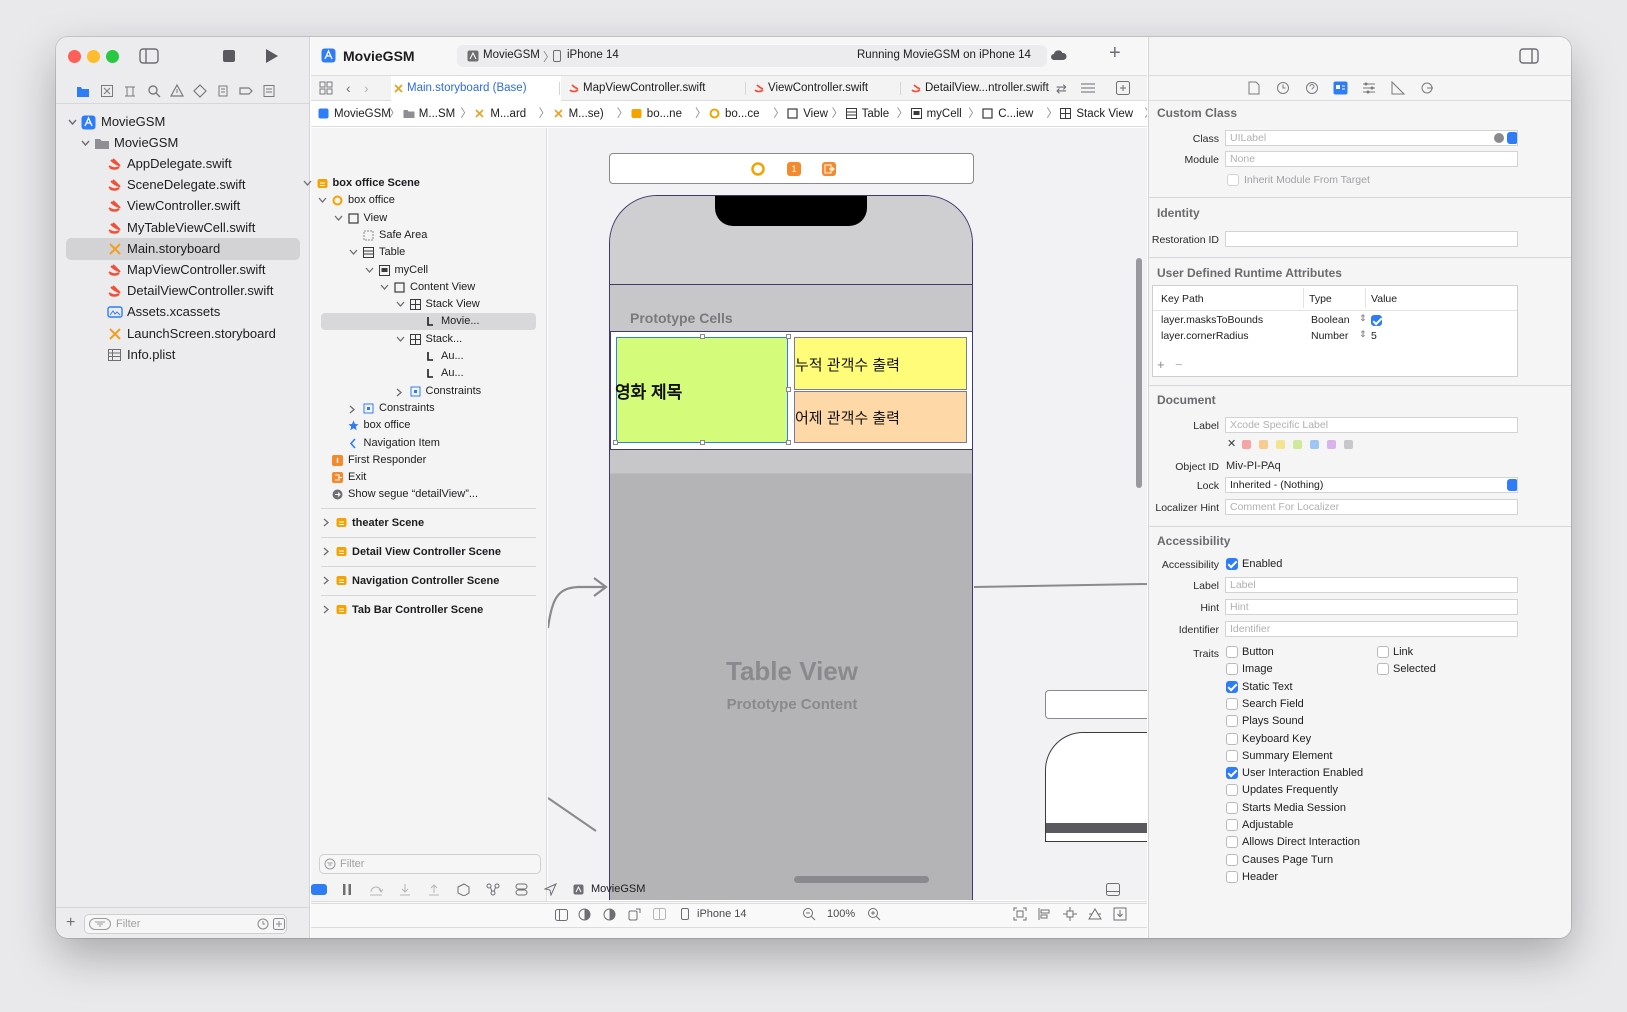 Image resolution: width=1627 pixels, height=1012 pixels. Describe the element at coordinates (1363, 318) in the screenshot. I see `stepper-icon: ⇕` at that location.